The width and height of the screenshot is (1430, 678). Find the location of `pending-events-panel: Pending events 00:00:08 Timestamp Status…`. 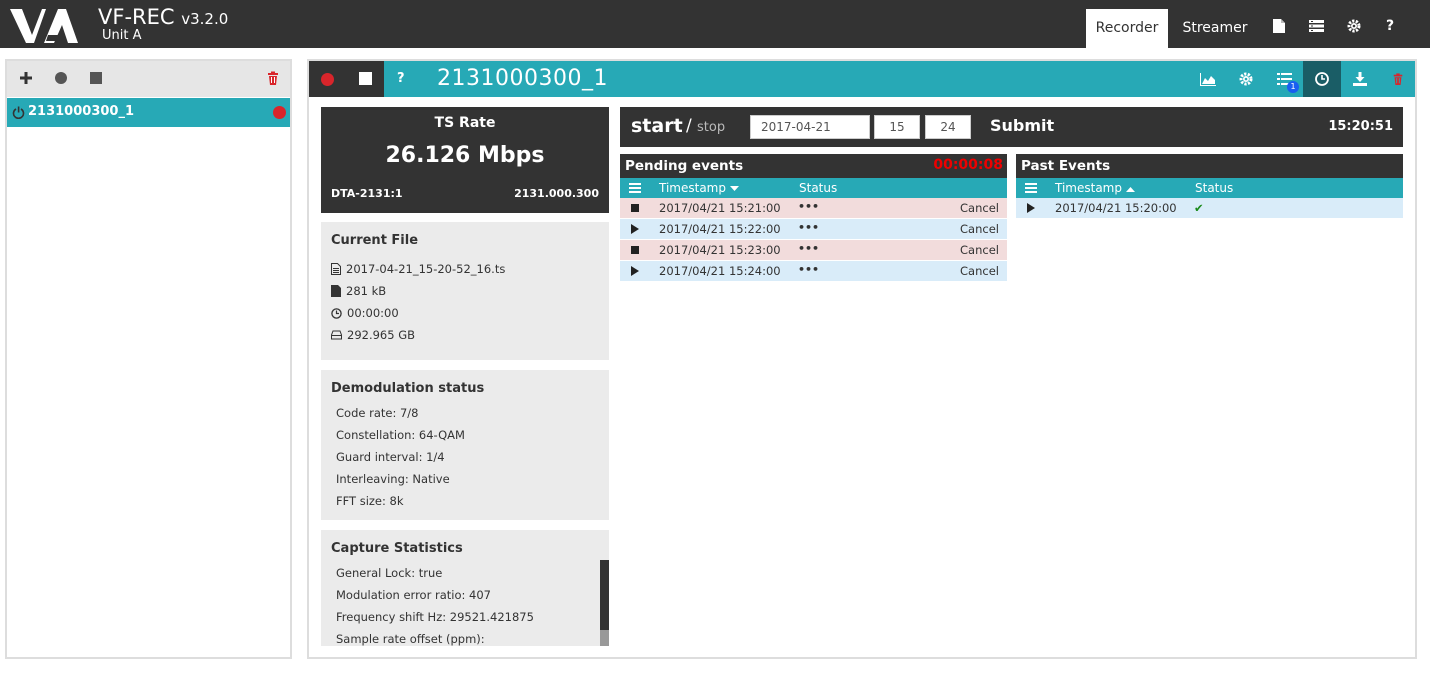

pending-events-panel: Pending events 00:00:08 Timestamp Status… is located at coordinates (813, 218).